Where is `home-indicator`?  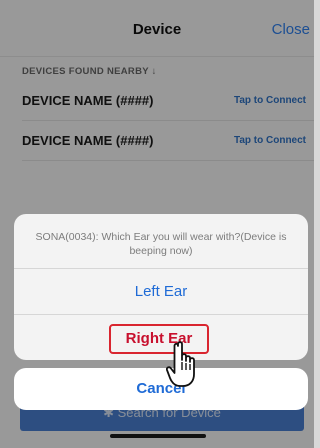 home-indicator is located at coordinates (158, 436).